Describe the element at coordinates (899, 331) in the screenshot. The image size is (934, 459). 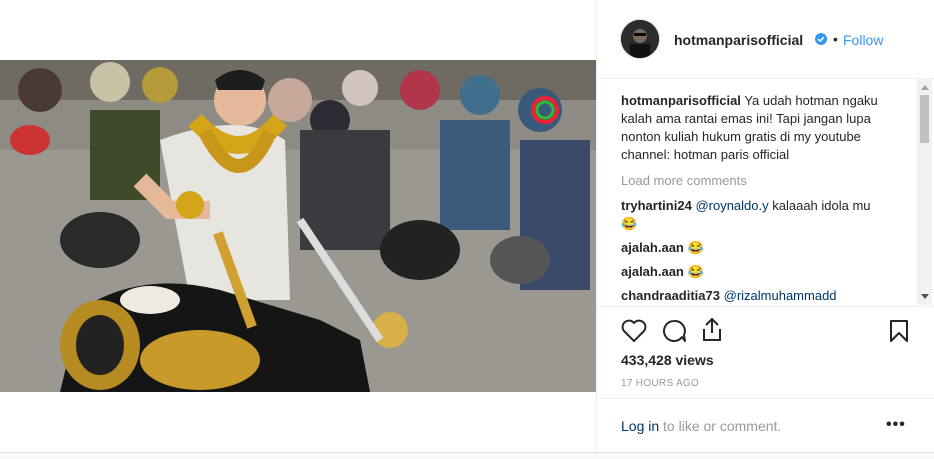
I see `save-bookmark-icon` at that location.